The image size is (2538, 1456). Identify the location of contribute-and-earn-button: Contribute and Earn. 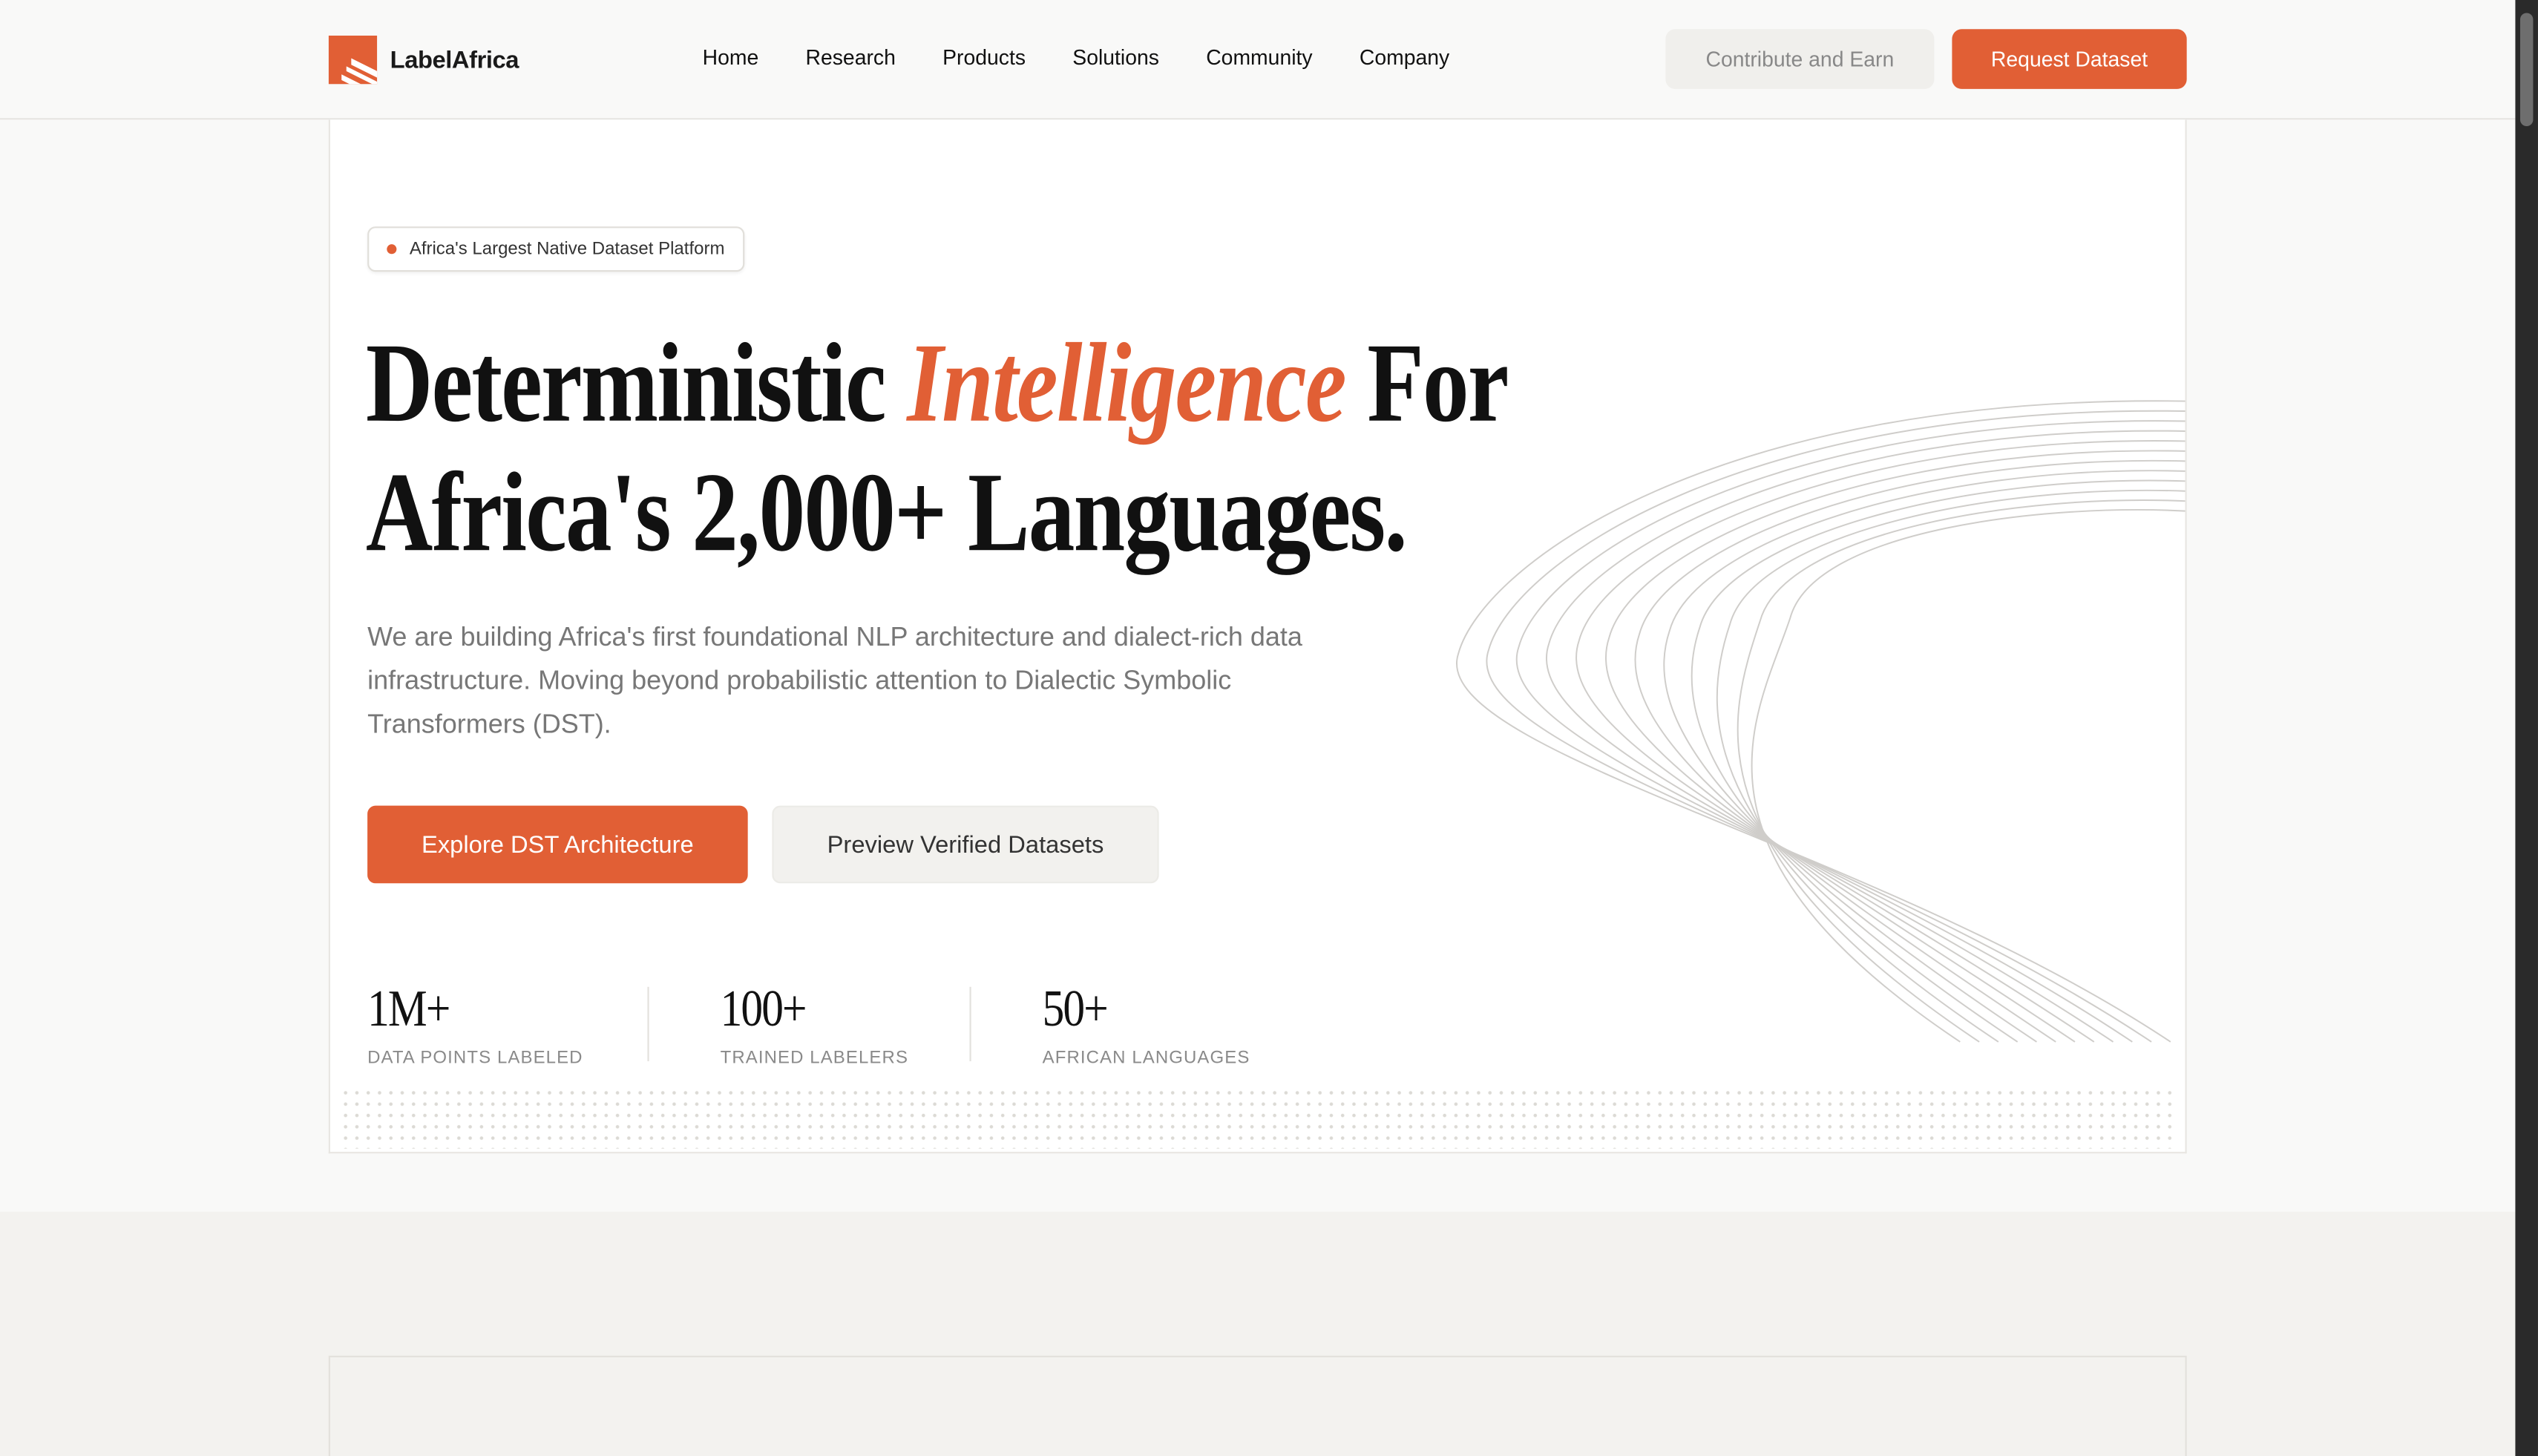
(1800, 59).